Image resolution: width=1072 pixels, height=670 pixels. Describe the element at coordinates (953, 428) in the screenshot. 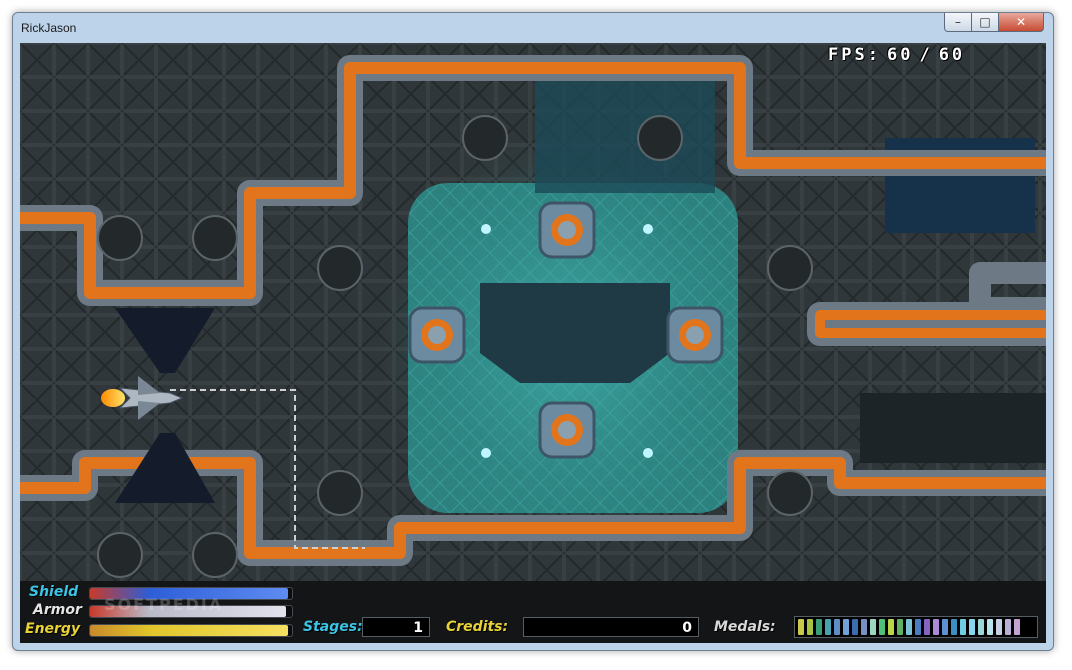

I see `red-grid-area` at that location.